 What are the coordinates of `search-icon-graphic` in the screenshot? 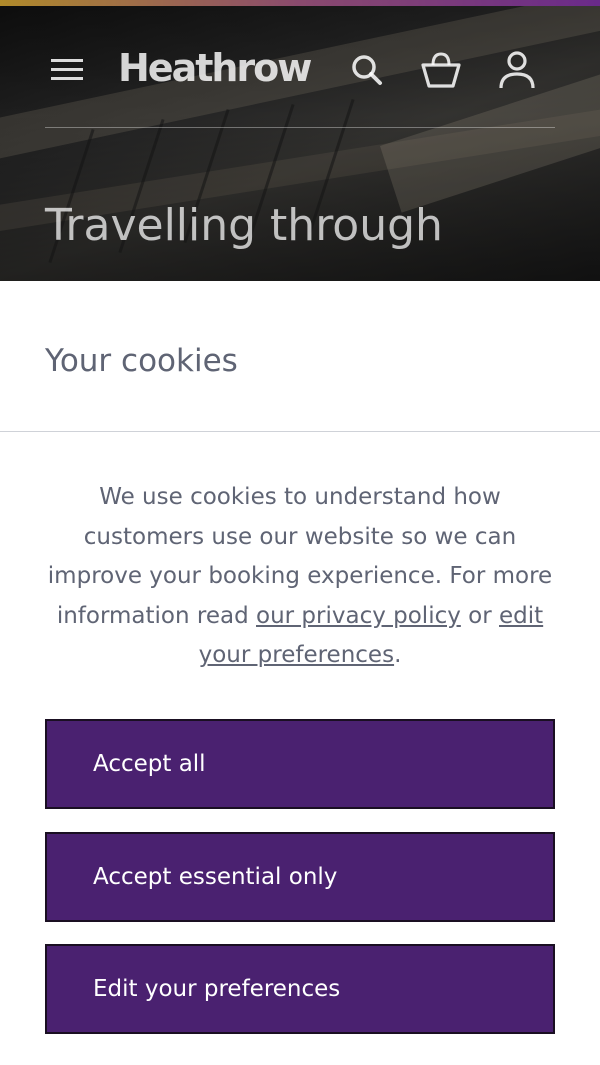 It's located at (367, 70).